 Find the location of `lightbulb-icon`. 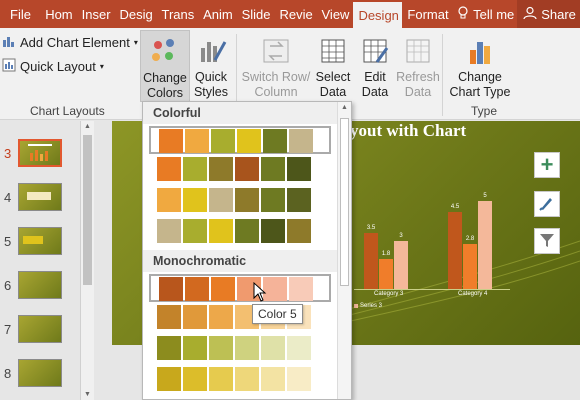

lightbulb-icon is located at coordinates (463, 14).